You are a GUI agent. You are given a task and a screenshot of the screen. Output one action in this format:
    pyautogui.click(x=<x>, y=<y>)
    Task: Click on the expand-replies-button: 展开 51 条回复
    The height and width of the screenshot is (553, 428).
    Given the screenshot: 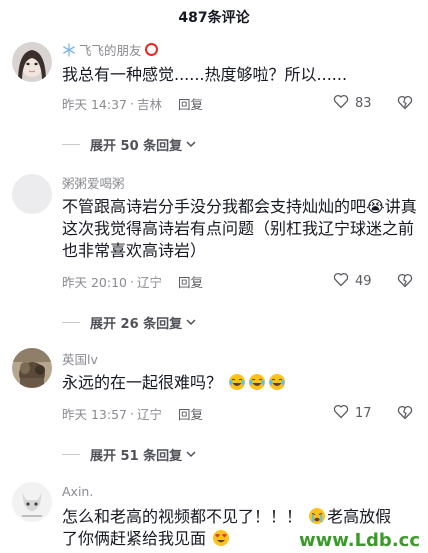 What is the action you would take?
    pyautogui.click(x=129, y=454)
    